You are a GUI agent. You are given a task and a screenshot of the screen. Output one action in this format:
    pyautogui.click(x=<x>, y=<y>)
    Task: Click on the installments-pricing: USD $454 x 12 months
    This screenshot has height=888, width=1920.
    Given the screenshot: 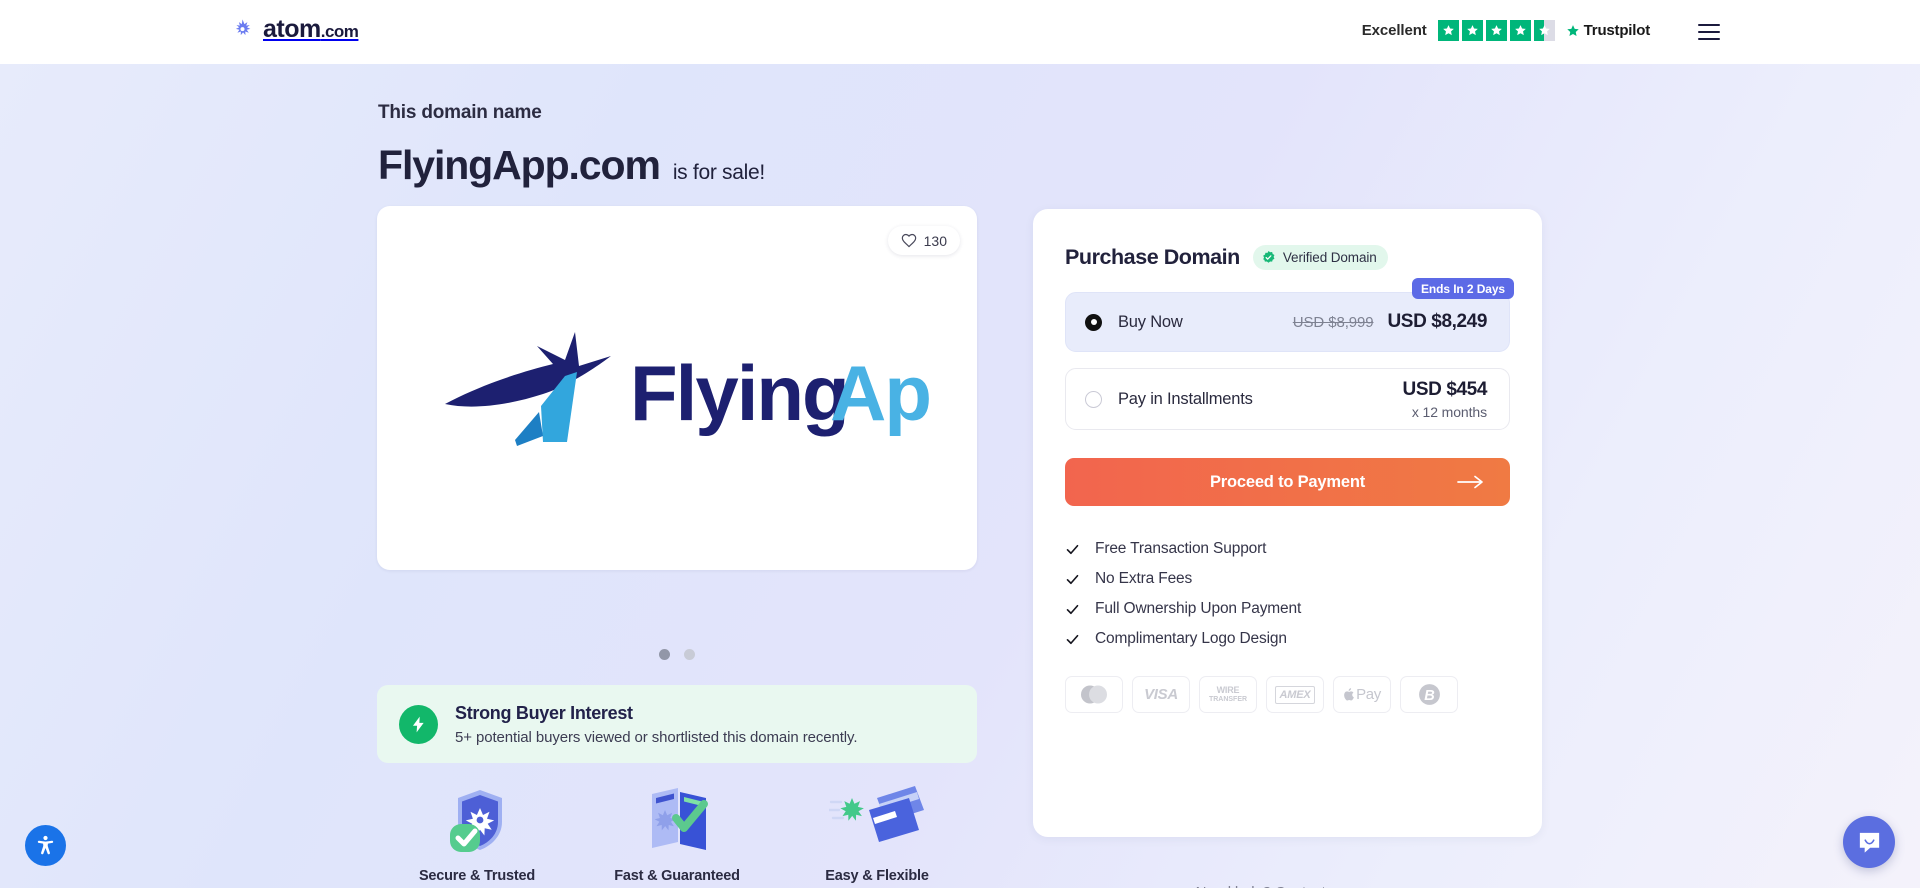 What is the action you would take?
    pyautogui.click(x=1445, y=399)
    